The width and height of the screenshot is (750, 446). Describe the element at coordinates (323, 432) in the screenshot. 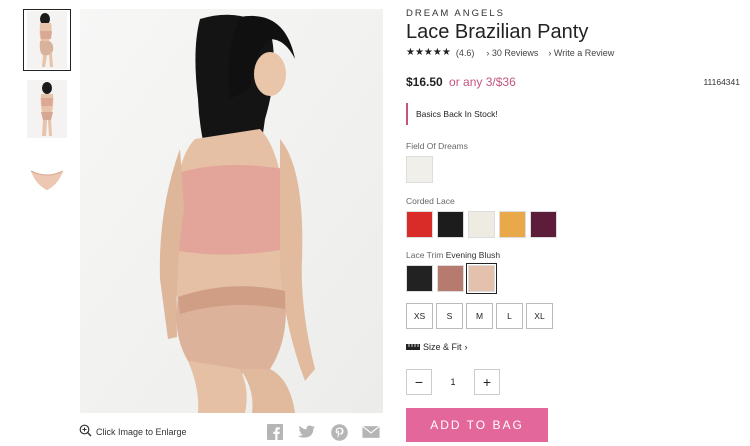

I see `share-buttons` at that location.